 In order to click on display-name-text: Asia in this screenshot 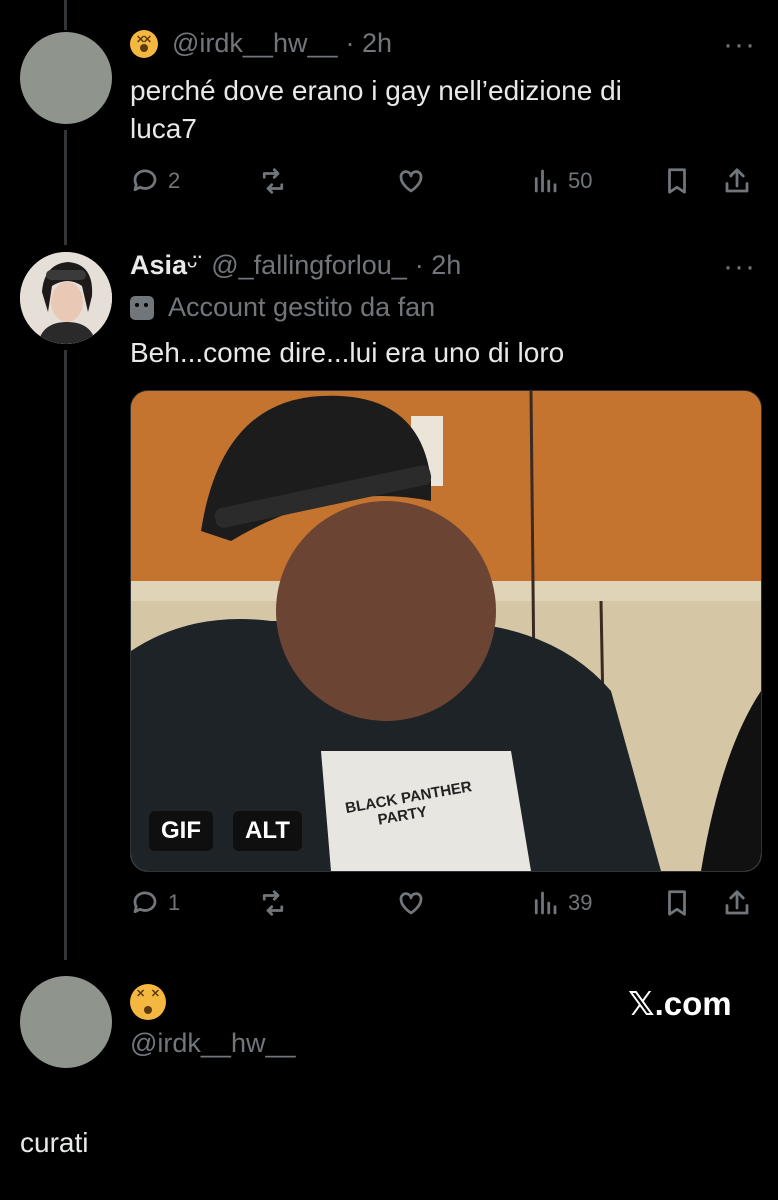, I will do `click(159, 265)`.